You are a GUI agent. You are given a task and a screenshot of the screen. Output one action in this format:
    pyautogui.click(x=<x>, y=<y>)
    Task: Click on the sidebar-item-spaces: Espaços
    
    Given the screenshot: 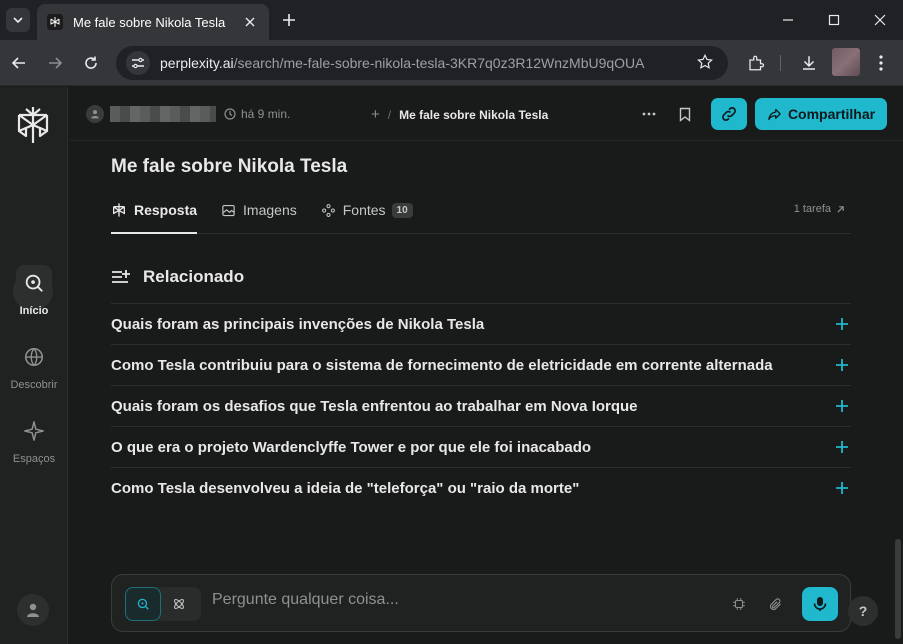 What is the action you would take?
    pyautogui.click(x=34, y=439)
    